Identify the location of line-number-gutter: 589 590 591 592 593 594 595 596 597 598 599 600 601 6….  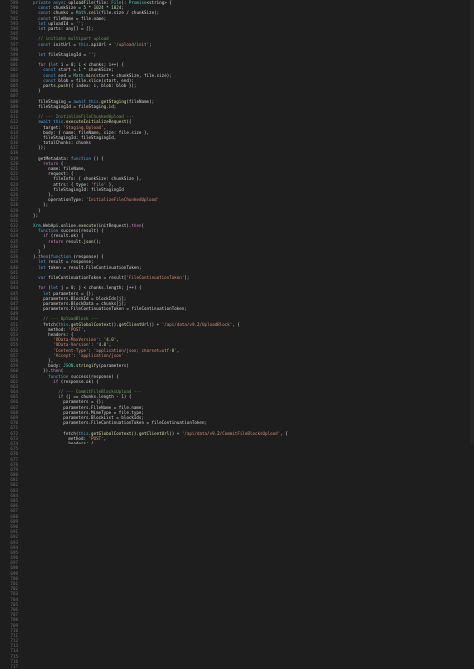
(10, 334).